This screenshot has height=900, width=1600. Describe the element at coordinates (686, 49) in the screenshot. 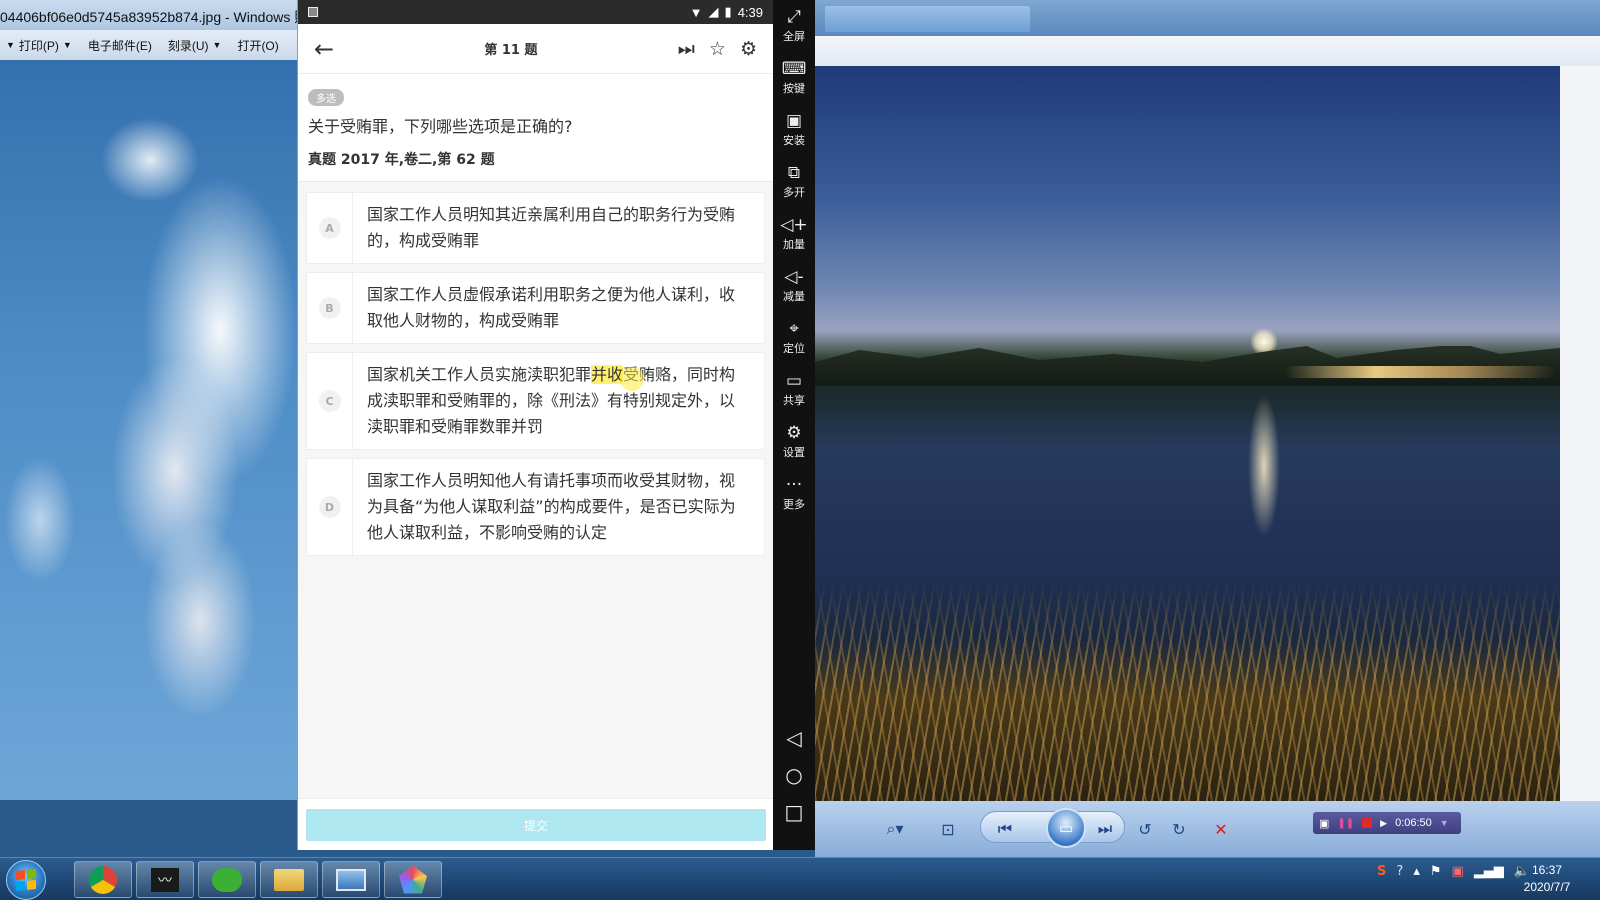

I see `skip-next-icon: ⏭` at that location.